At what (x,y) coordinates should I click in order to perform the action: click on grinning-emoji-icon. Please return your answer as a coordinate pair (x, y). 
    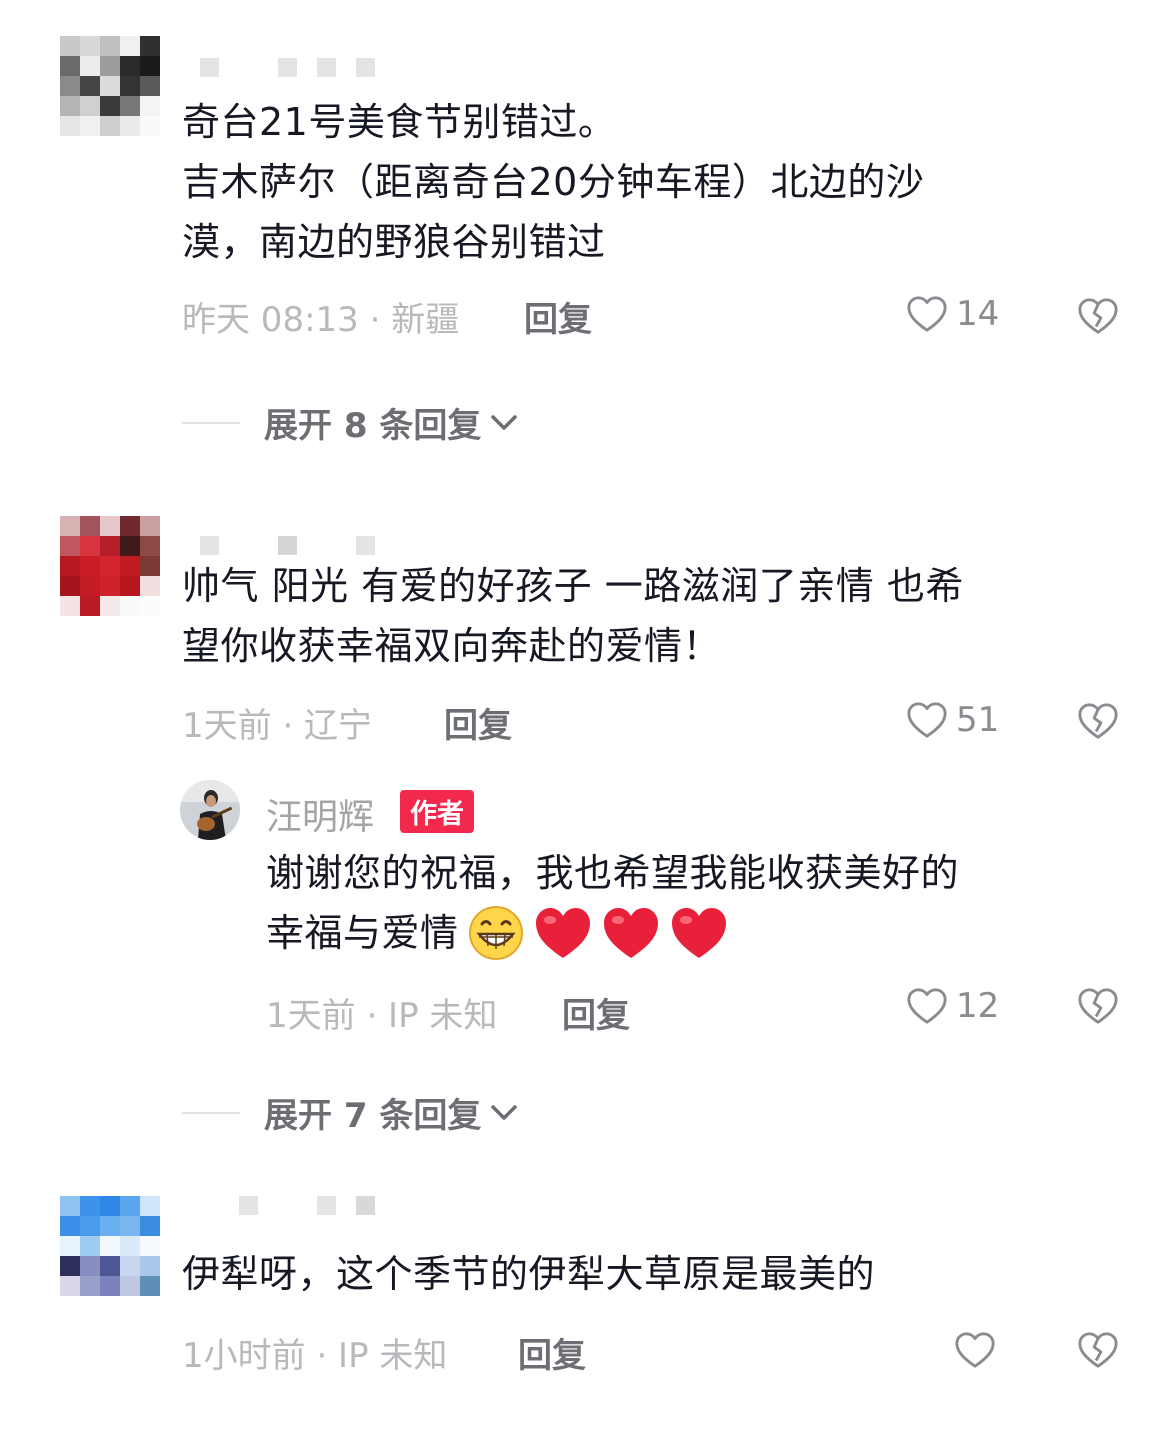
    Looking at the image, I should click on (495, 933).